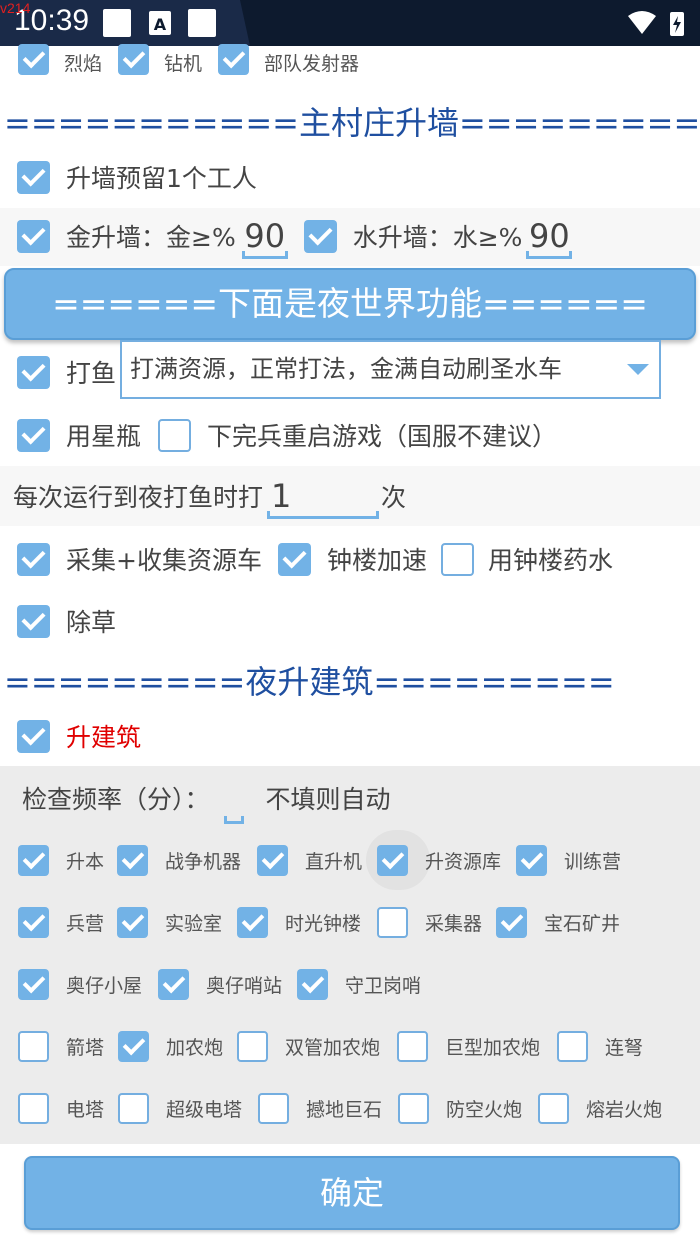  I want to click on label-building: 防空火炮, so click(484, 1109).